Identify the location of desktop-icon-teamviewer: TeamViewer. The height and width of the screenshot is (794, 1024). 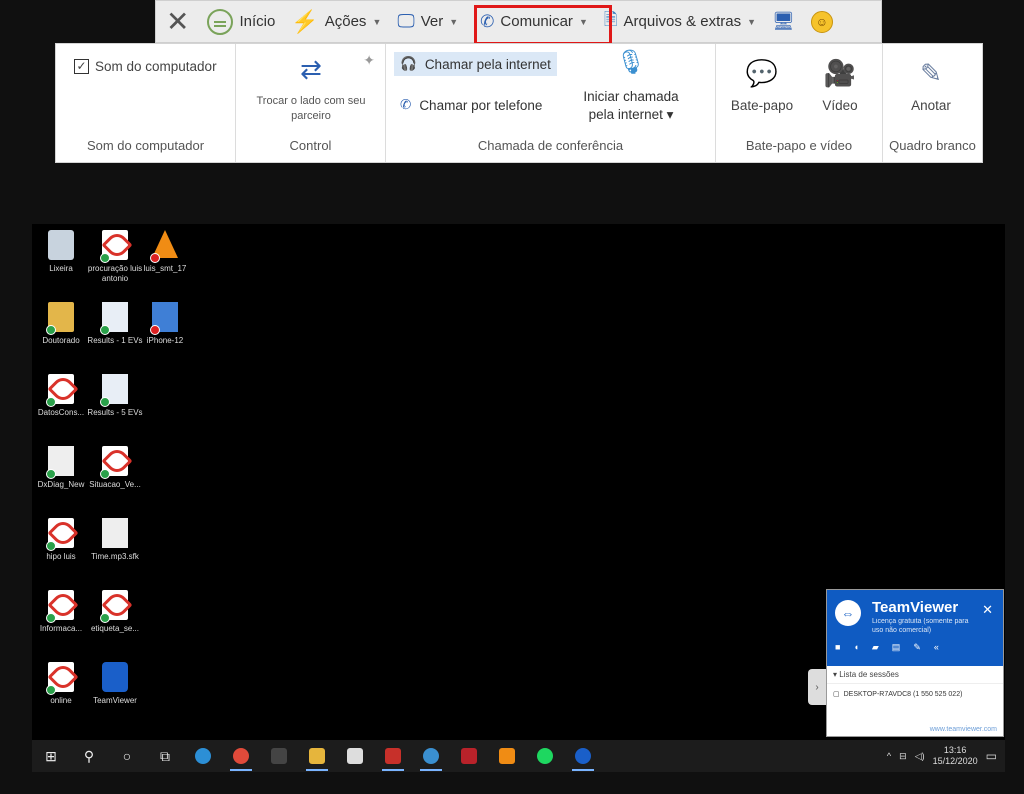
(115, 684).